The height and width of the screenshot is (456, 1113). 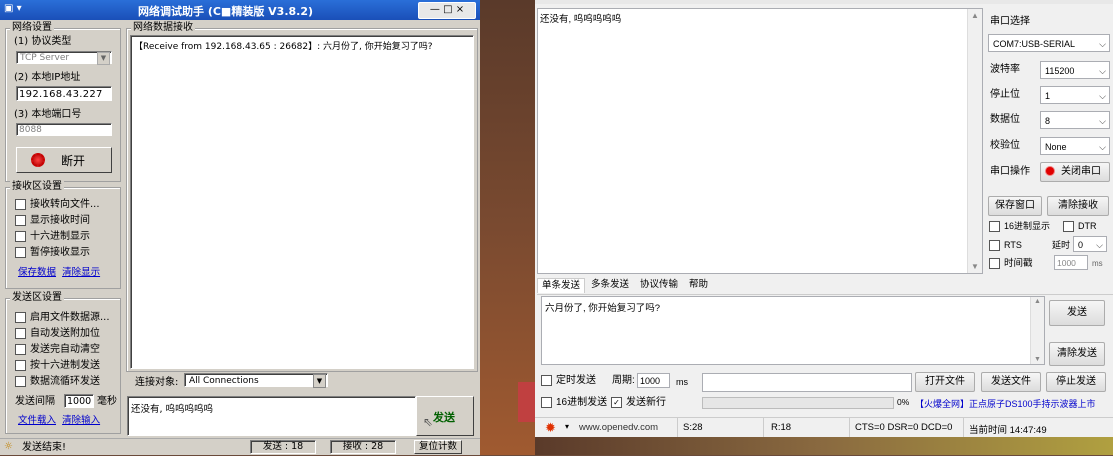 I want to click on period-label: 周期:, so click(x=623, y=380).